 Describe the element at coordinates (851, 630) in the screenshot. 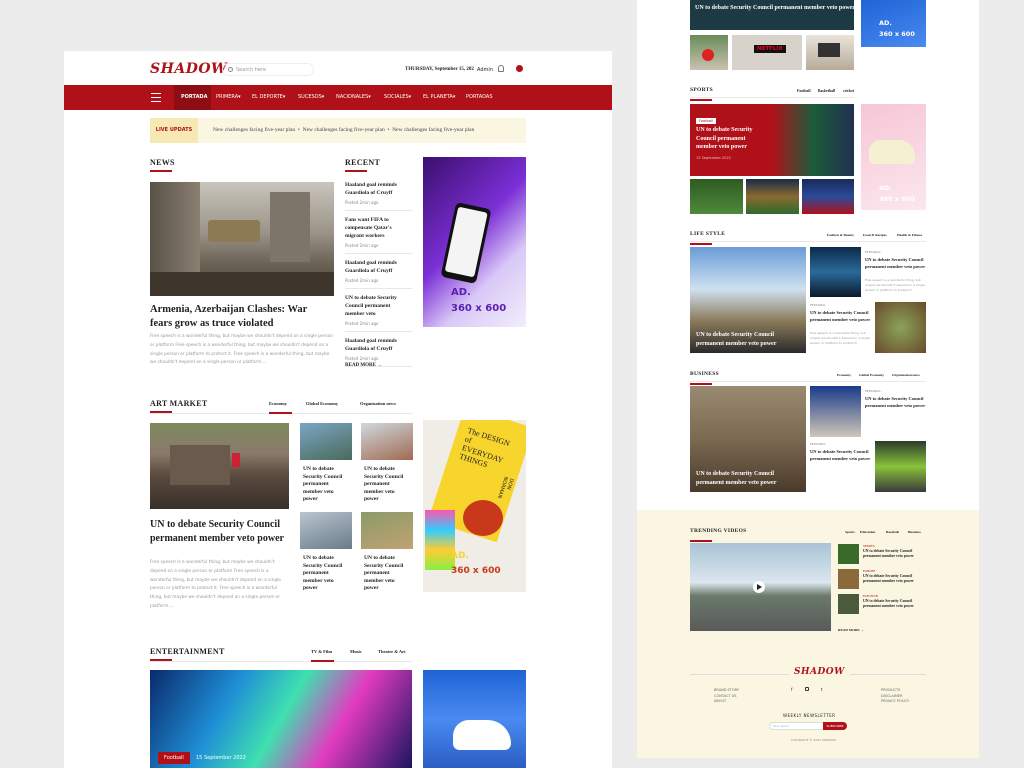

I see `trending-read-more: READ MORE →` at that location.